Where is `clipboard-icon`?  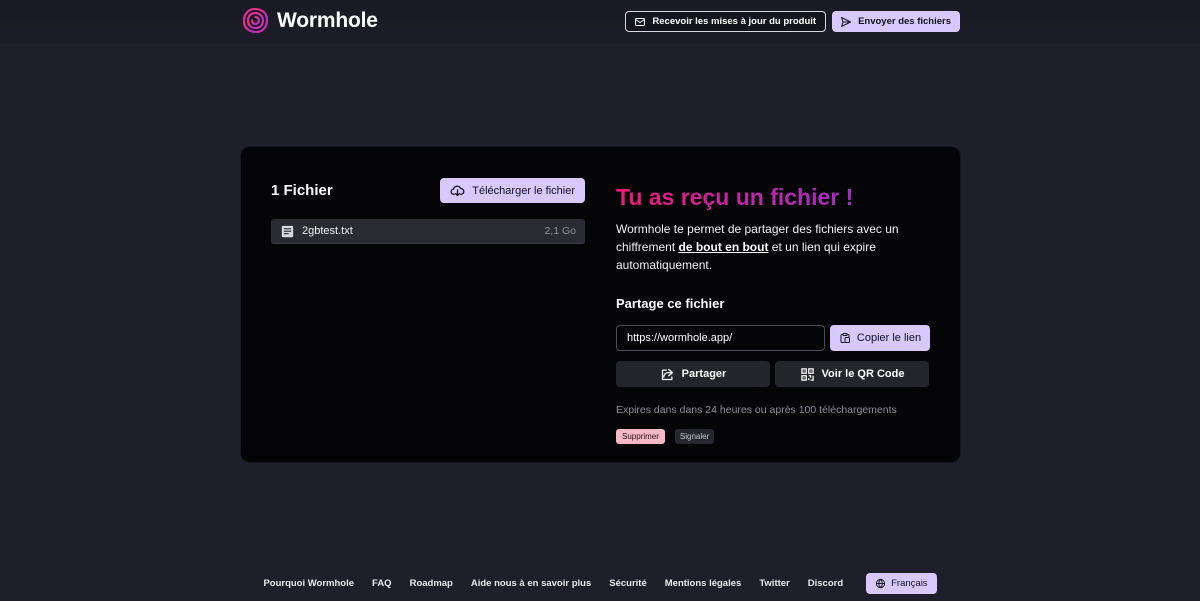 clipboard-icon is located at coordinates (845, 338).